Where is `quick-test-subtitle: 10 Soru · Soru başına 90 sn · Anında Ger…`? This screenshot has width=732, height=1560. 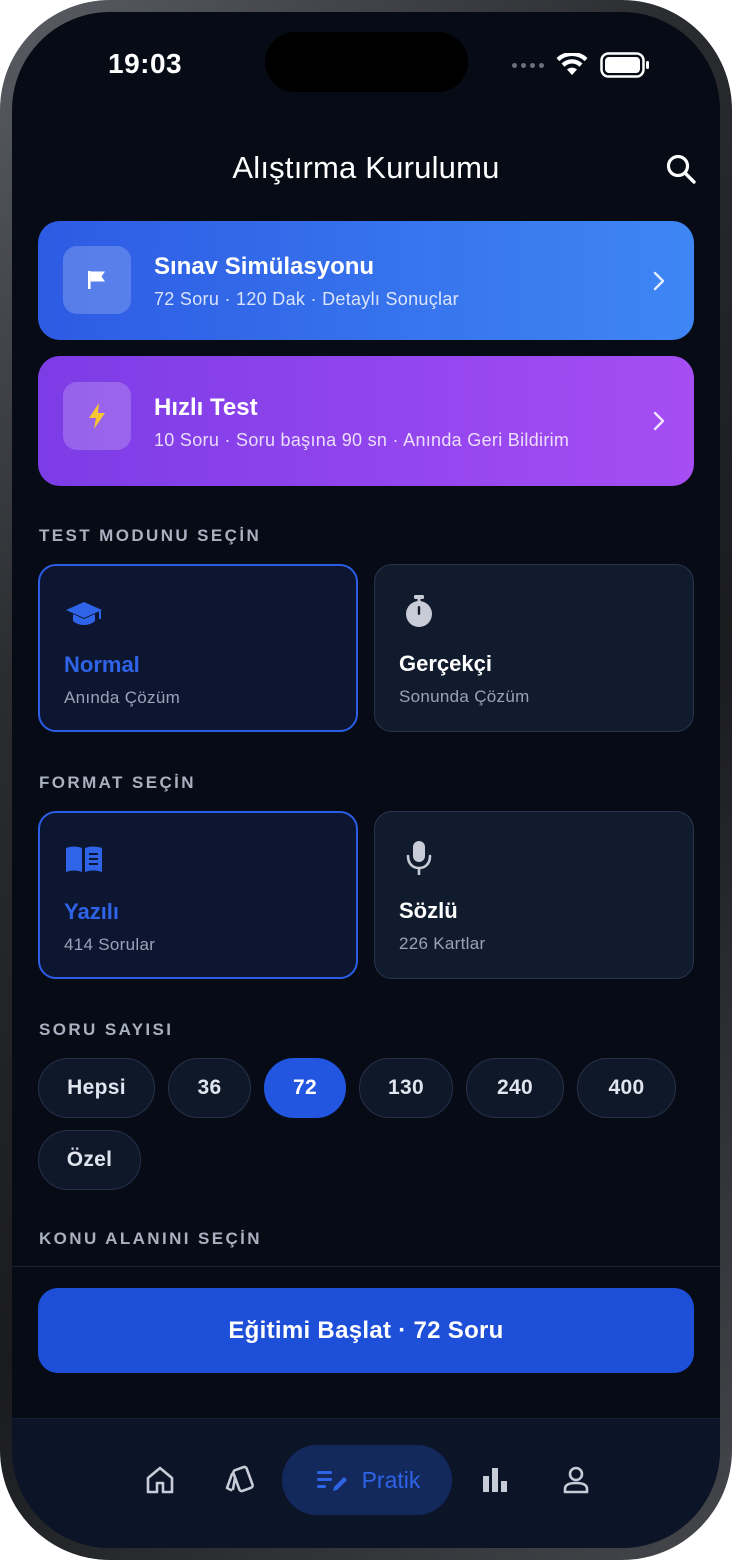
quick-test-subtitle: 10 Soru · Soru başına 90 sn · Anında Ger… is located at coordinates (362, 440).